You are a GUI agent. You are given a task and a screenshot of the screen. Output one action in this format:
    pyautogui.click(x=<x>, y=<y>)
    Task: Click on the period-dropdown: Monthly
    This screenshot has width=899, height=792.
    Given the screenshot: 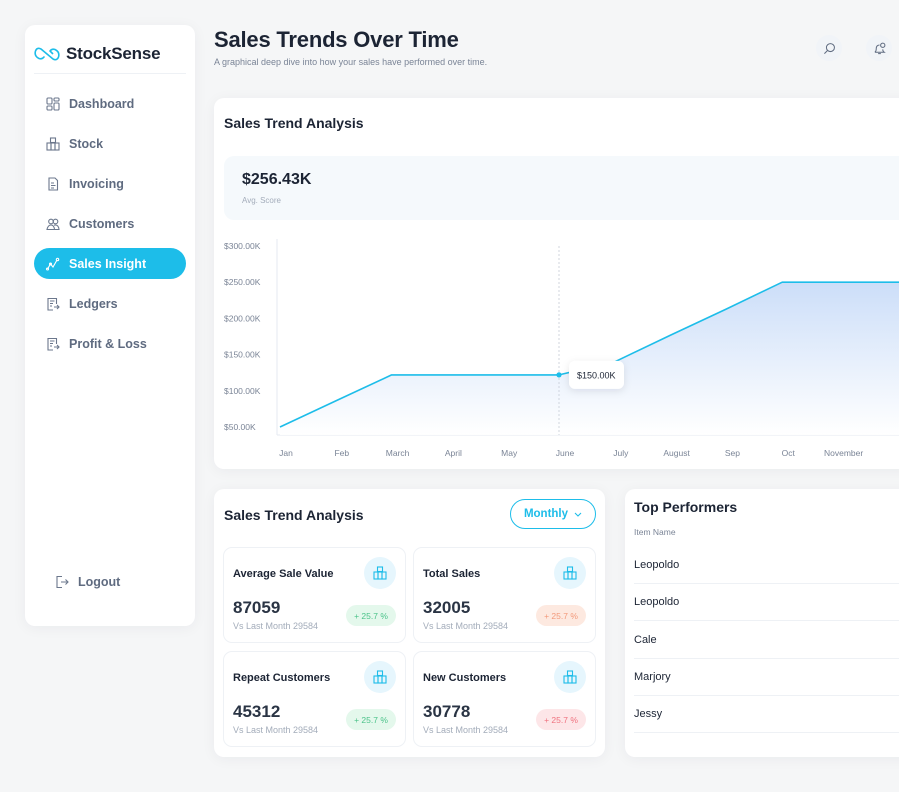 What is the action you would take?
    pyautogui.click(x=553, y=514)
    